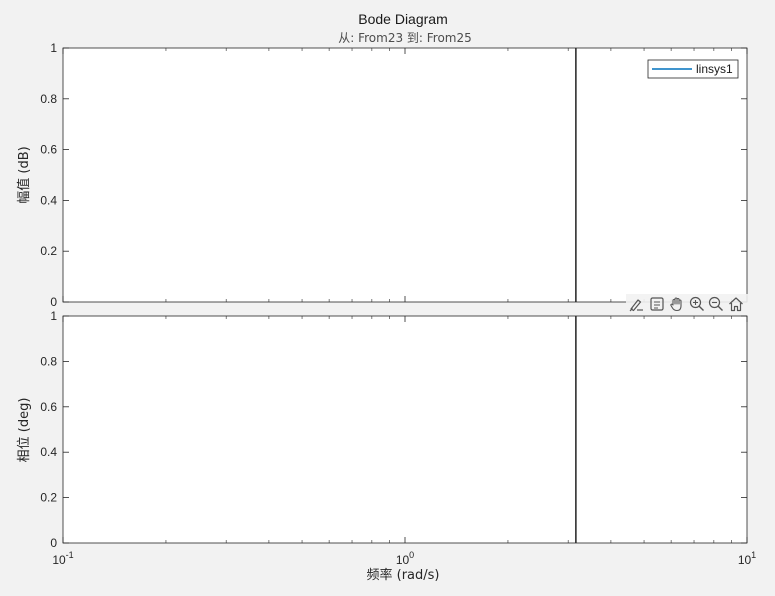  What do you see at coordinates (24, 430) in the screenshot?
I see `phase-ylabel: 相位 (deg)` at bounding box center [24, 430].